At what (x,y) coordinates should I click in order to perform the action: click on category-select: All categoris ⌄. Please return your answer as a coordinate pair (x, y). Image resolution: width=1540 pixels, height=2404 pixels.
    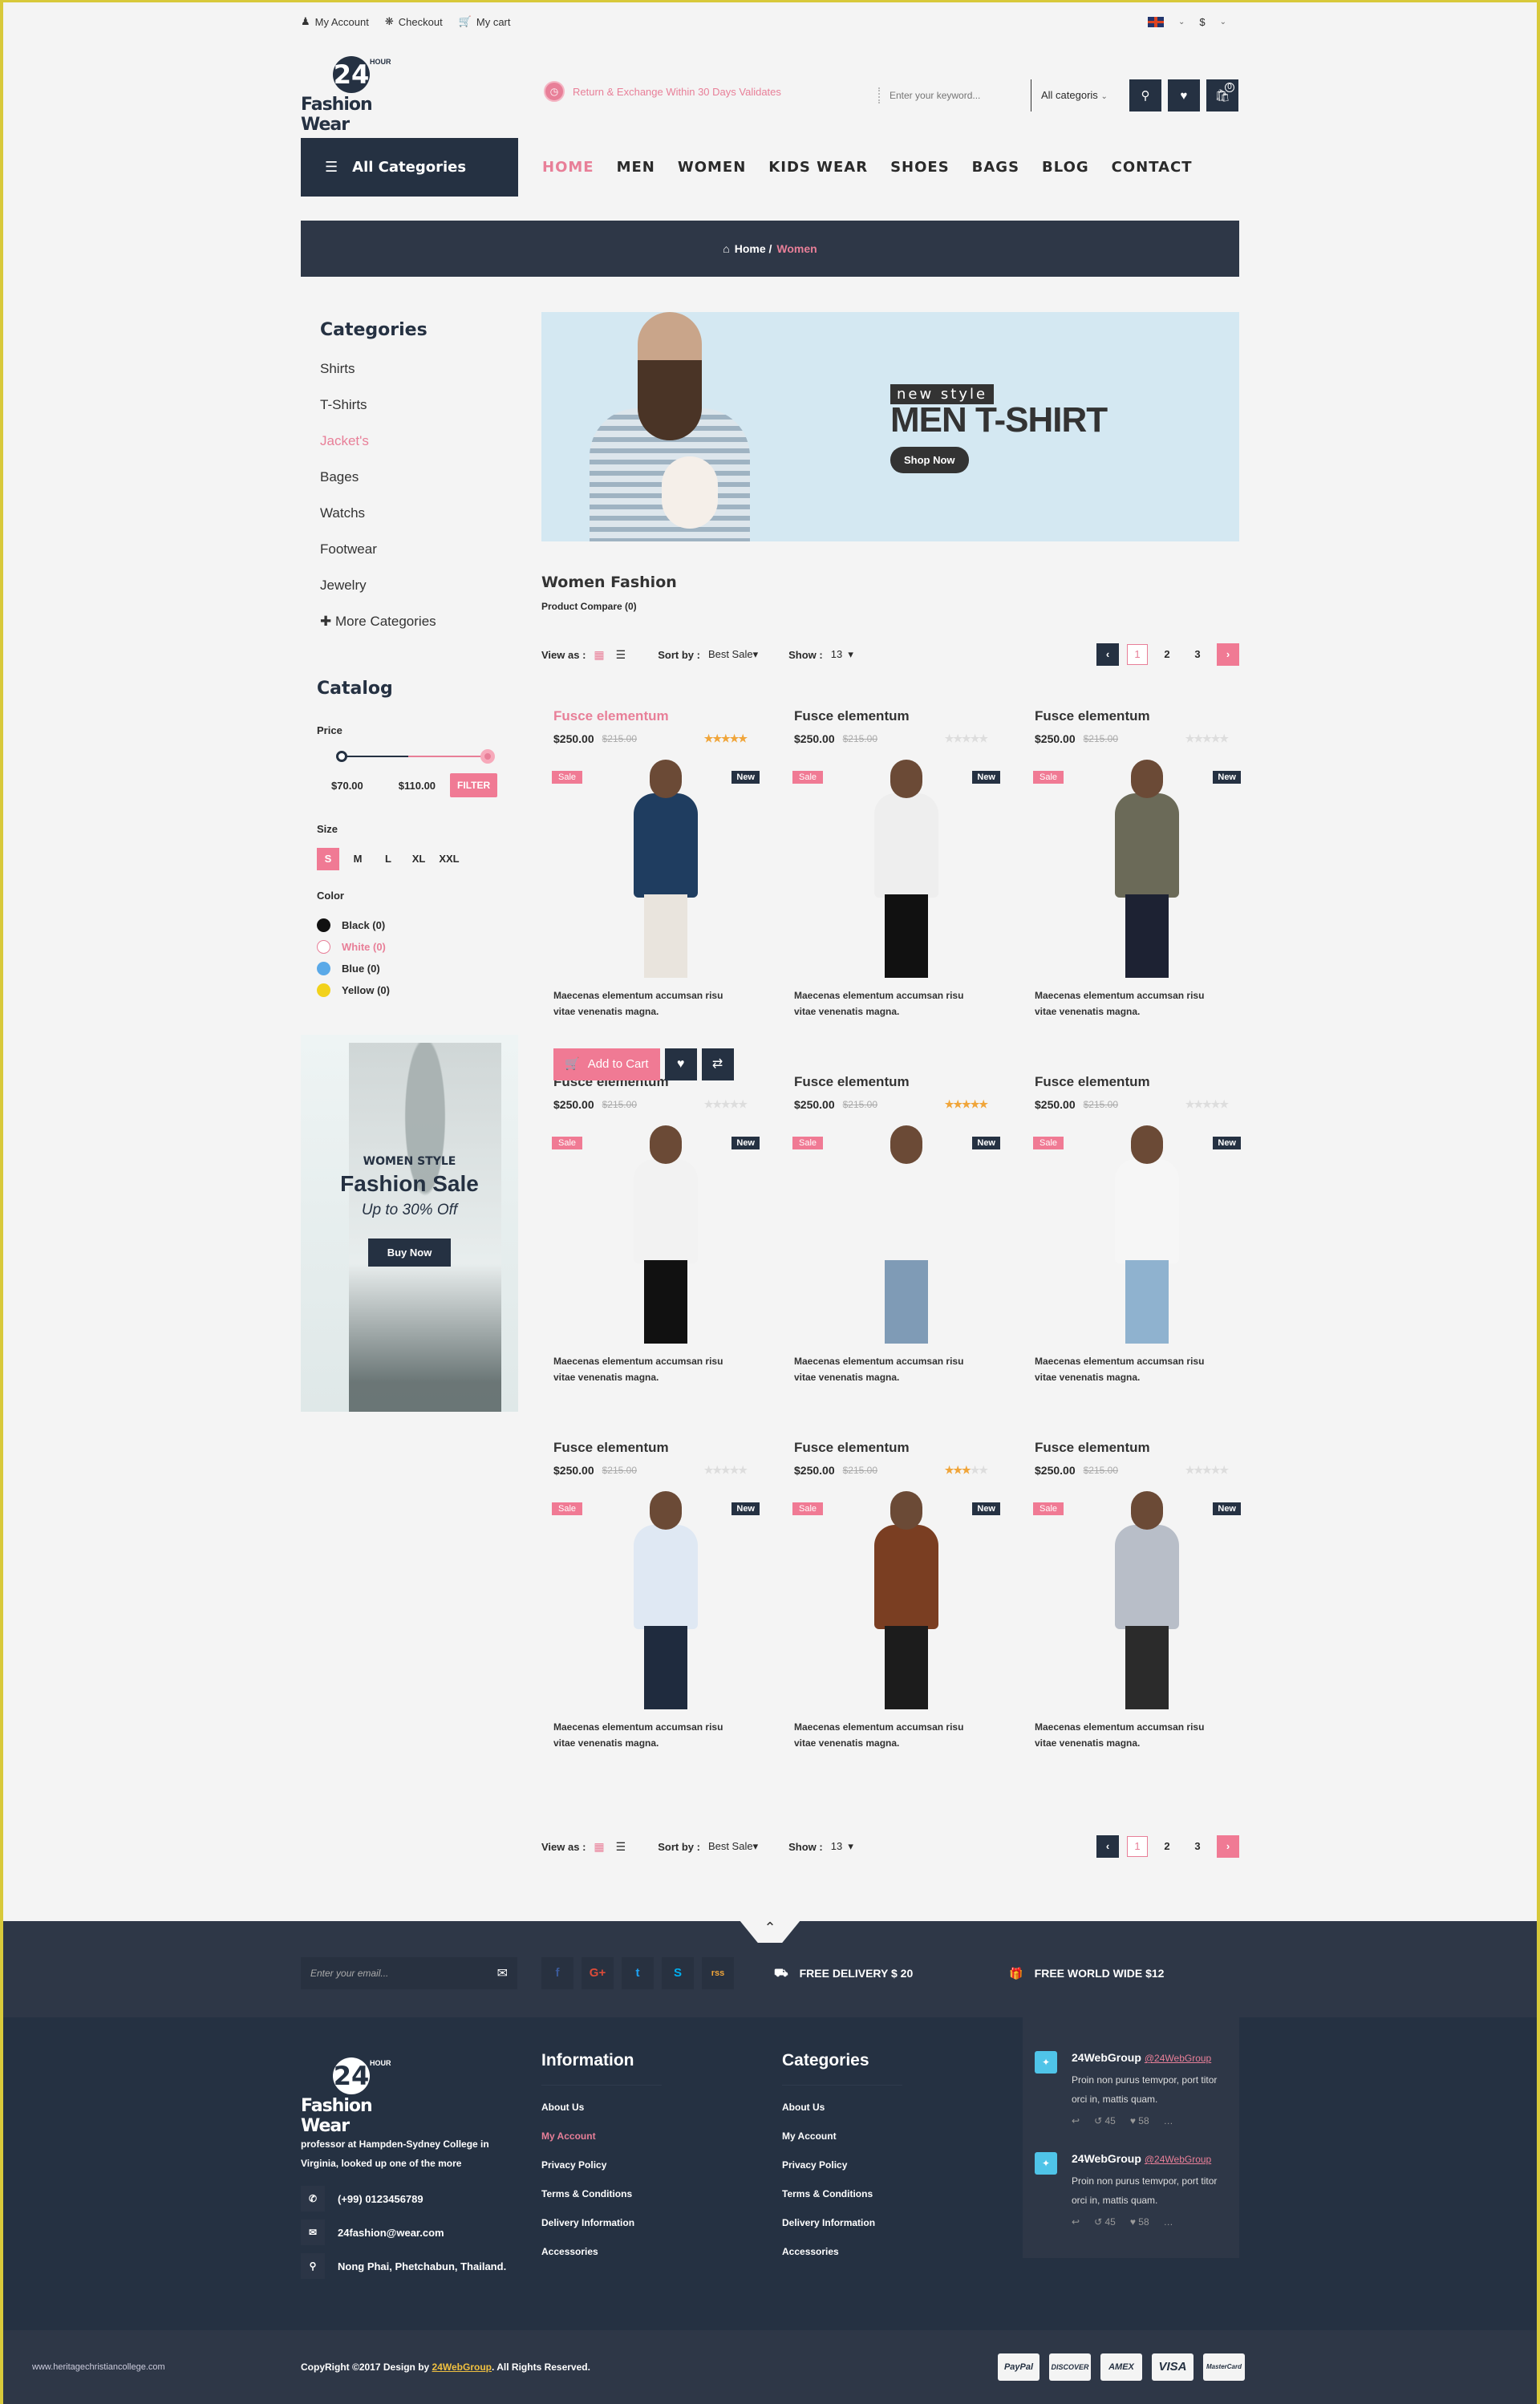
    Looking at the image, I should click on (1077, 95).